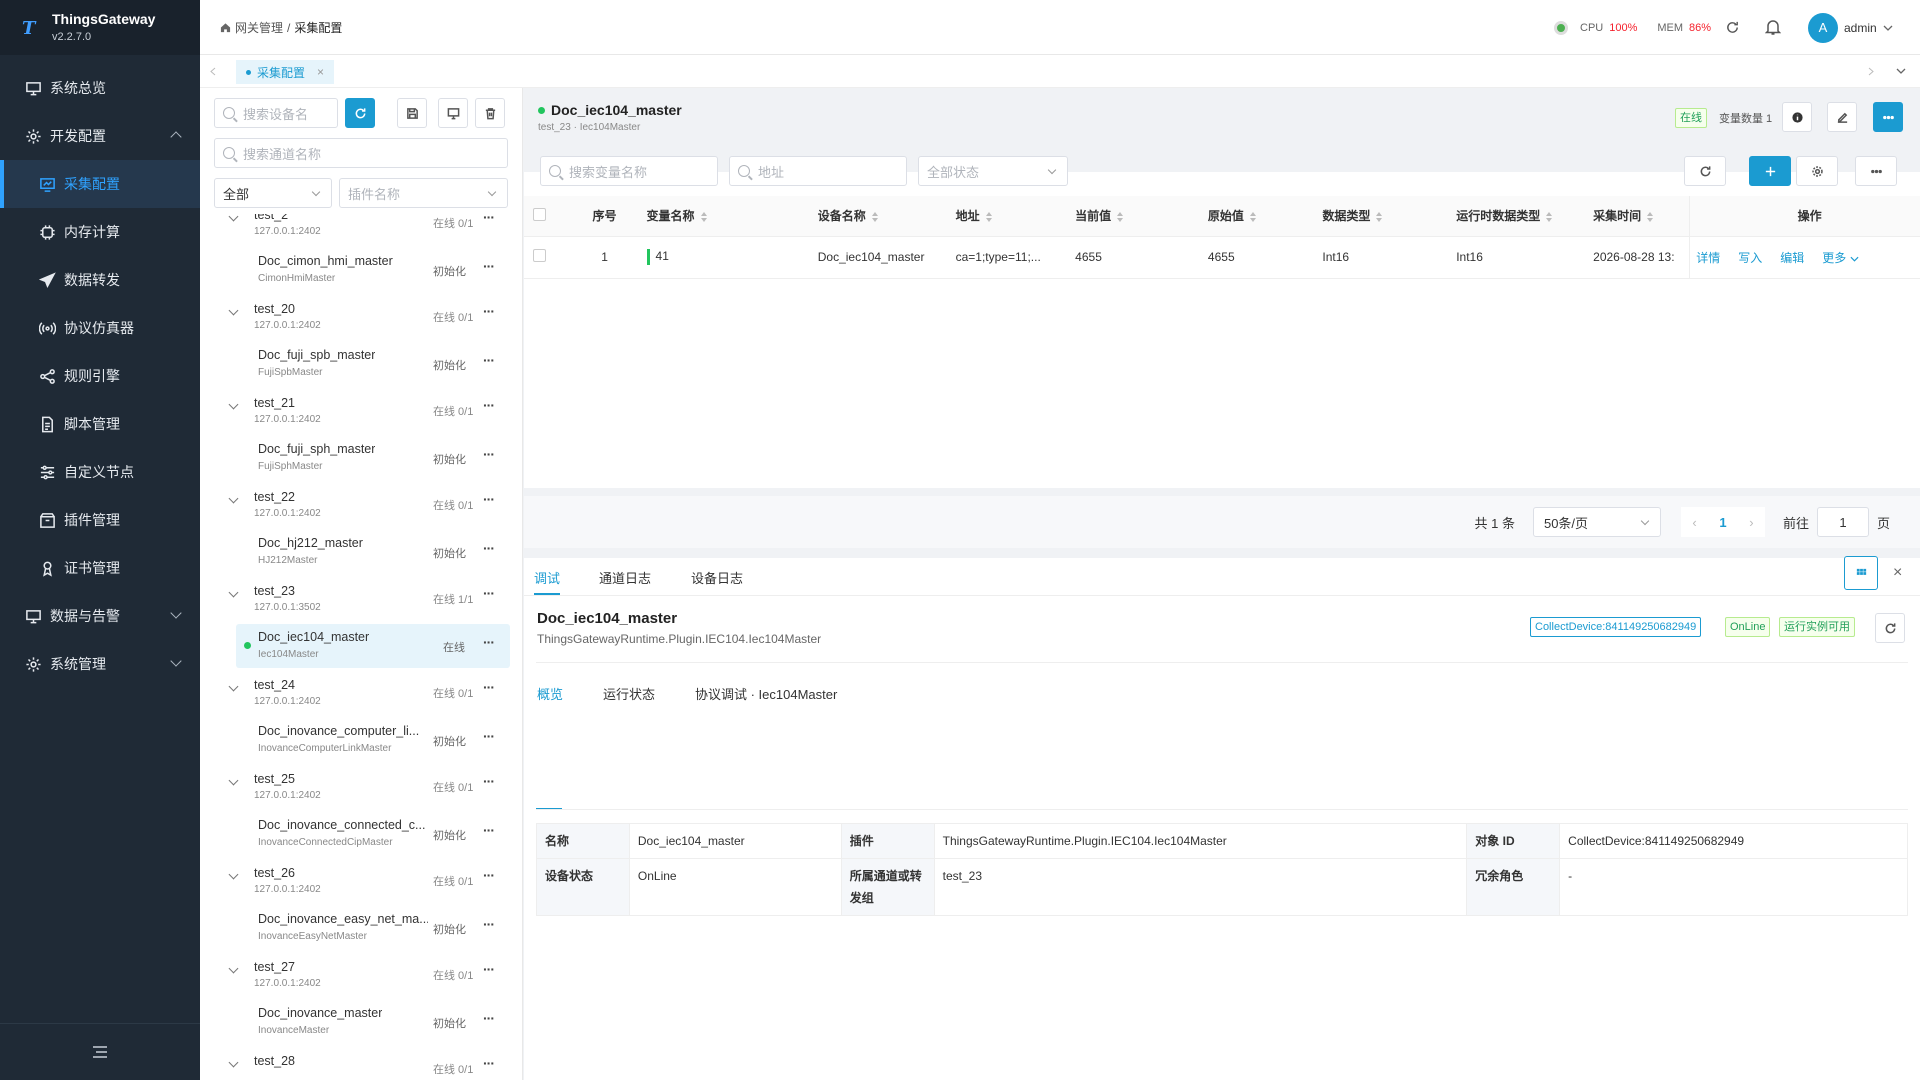  What do you see at coordinates (100, 232) in the screenshot?
I see `sidebar-item-3: 内存计算` at bounding box center [100, 232].